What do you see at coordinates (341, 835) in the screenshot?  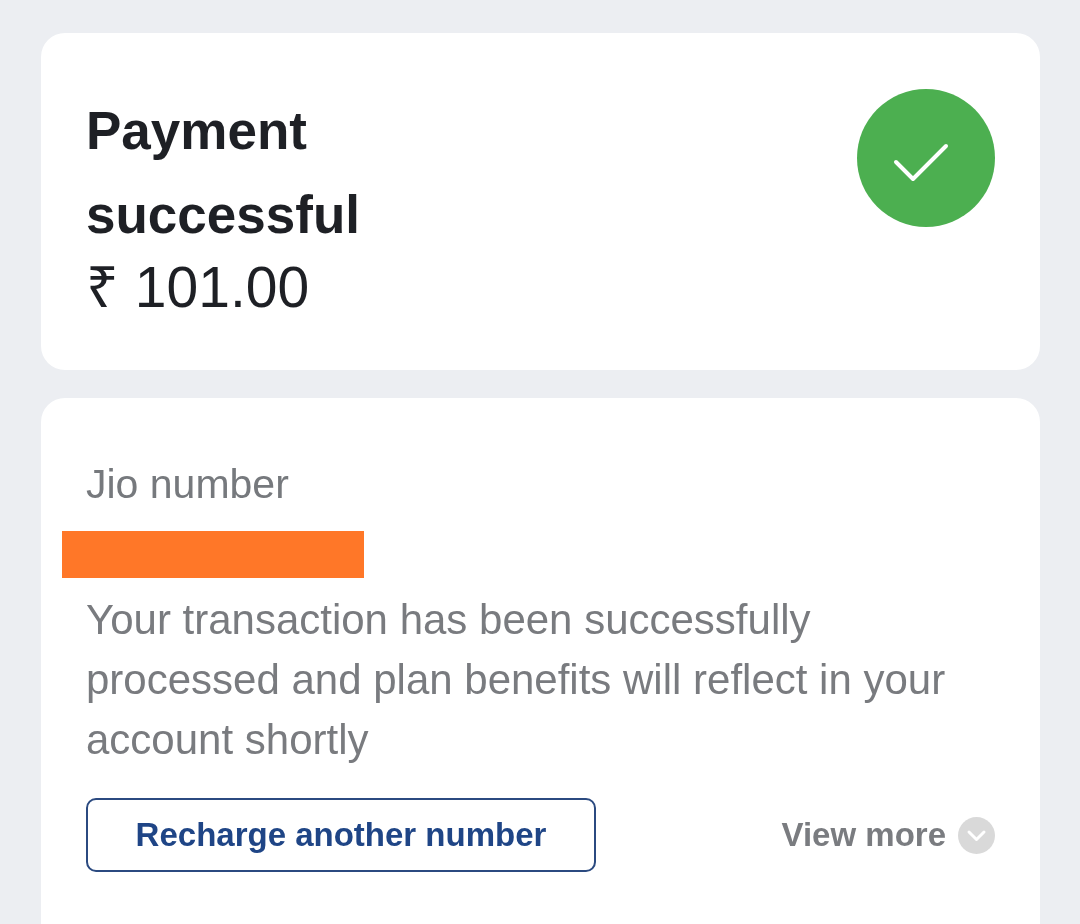 I see `recharge-button: Recharge another number` at bounding box center [341, 835].